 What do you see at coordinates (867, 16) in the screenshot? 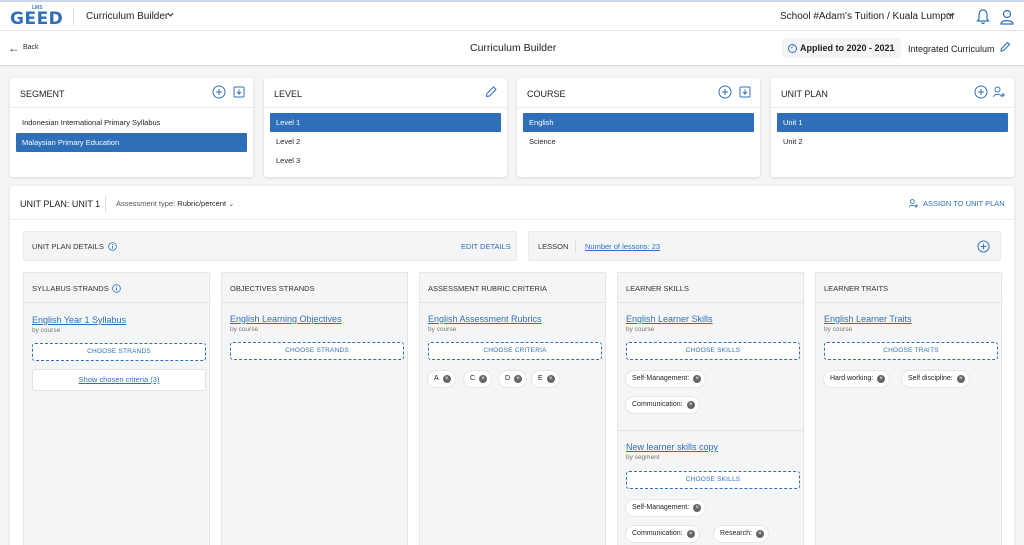
I see `school-selector: School #Adam's Tuition / Kuala Lumpur` at bounding box center [867, 16].